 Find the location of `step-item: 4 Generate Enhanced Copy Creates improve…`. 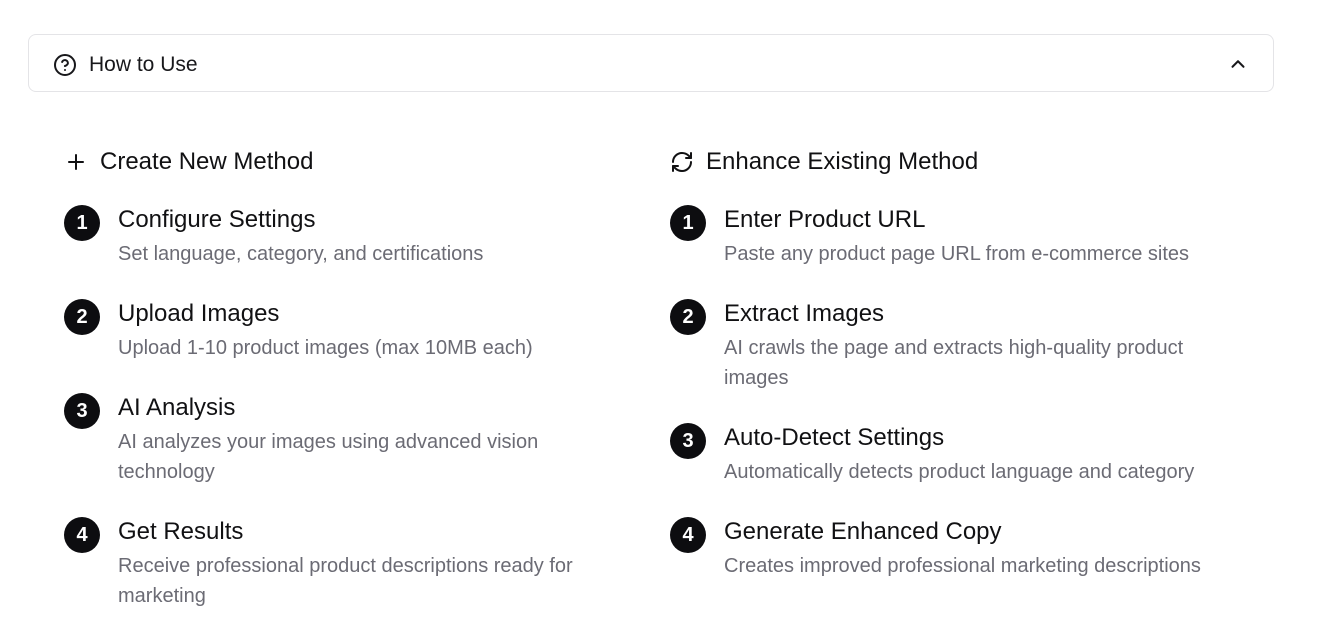

step-item: 4 Generate Enhanced Copy Creates improve… is located at coordinates (950, 548).